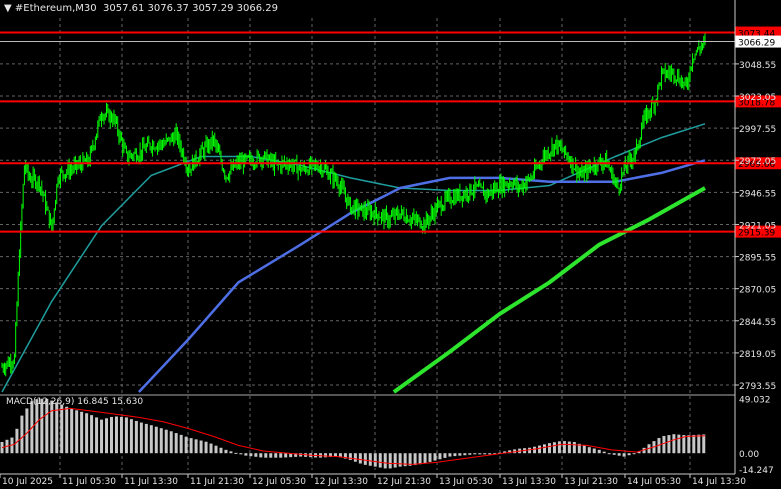 This screenshot has width=781, height=489. What do you see at coordinates (756, 471) in the screenshot?
I see `macd-tick-label: -14.247` at bounding box center [756, 471].